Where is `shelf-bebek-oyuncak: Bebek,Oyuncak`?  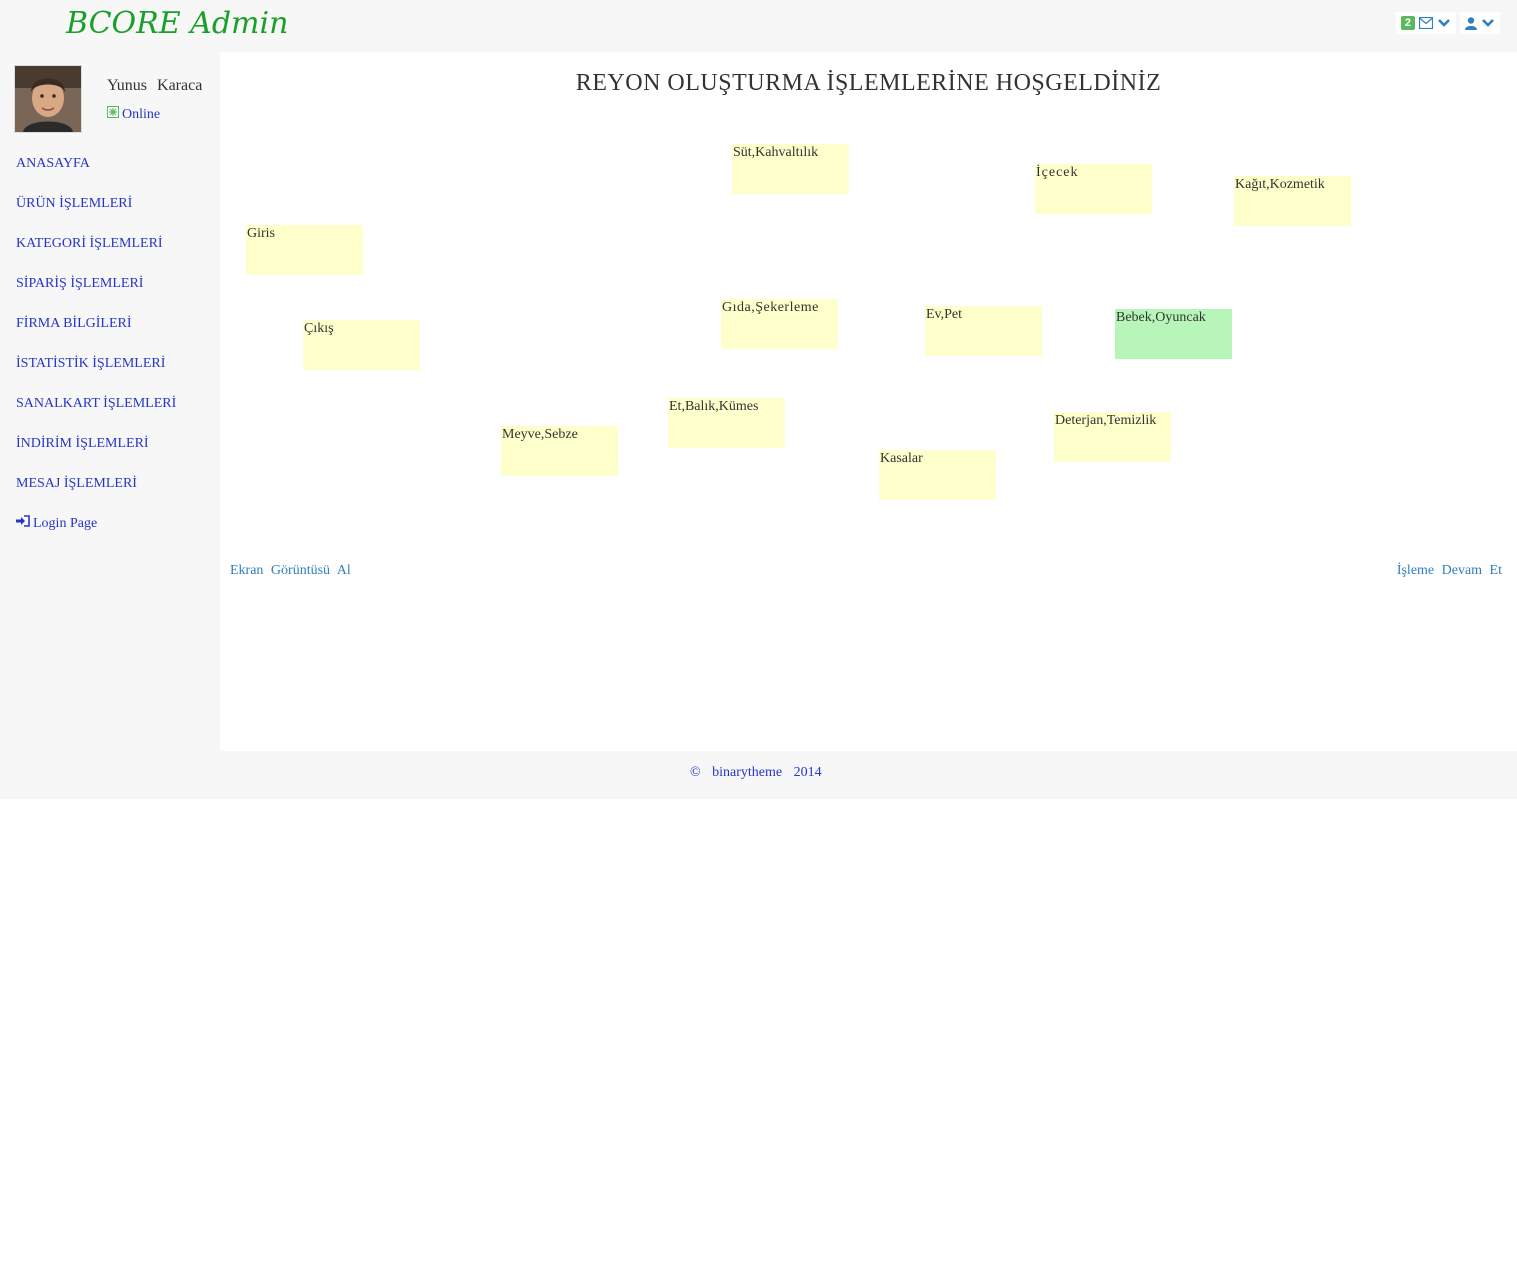 shelf-bebek-oyuncak: Bebek,Oyuncak is located at coordinates (1173, 334).